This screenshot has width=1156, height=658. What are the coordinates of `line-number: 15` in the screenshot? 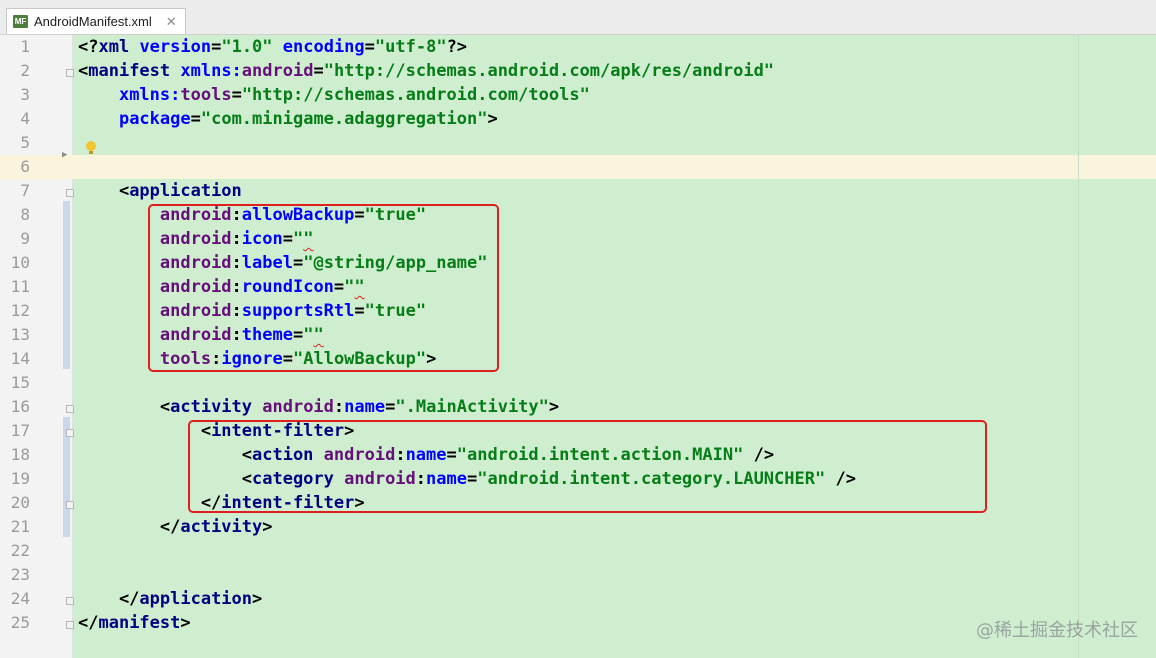 It's located at (20, 382).